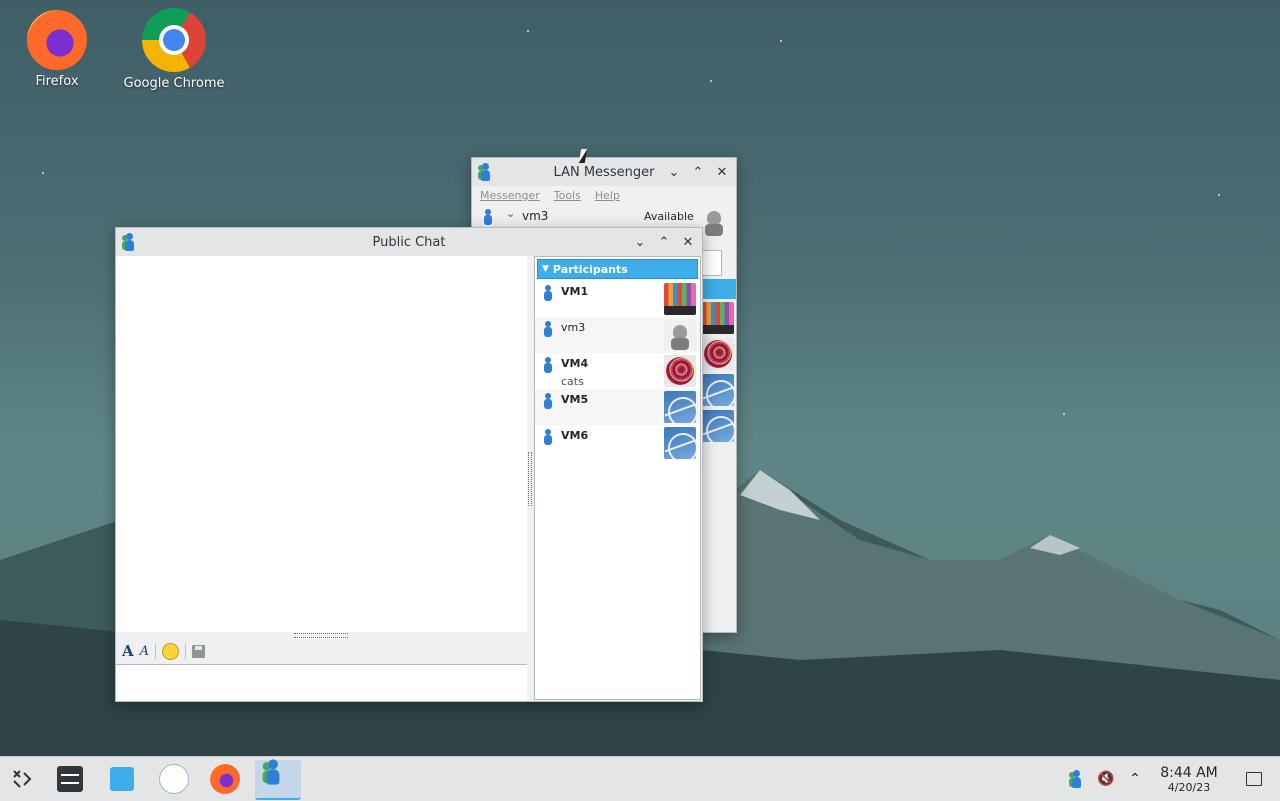  What do you see at coordinates (572, 381) in the screenshot?
I see `participant-status: cats` at bounding box center [572, 381].